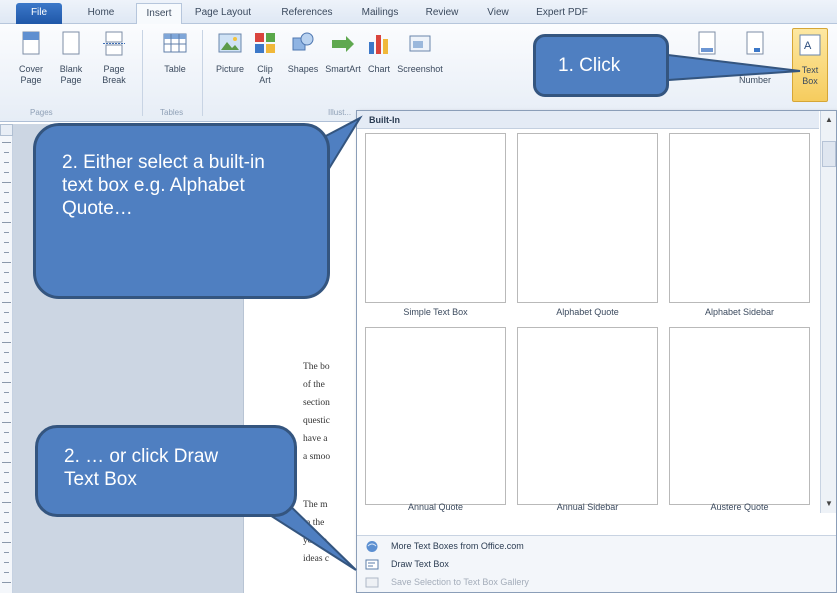 The height and width of the screenshot is (593, 837). I want to click on text-box-button: A Text Box, so click(810, 65).